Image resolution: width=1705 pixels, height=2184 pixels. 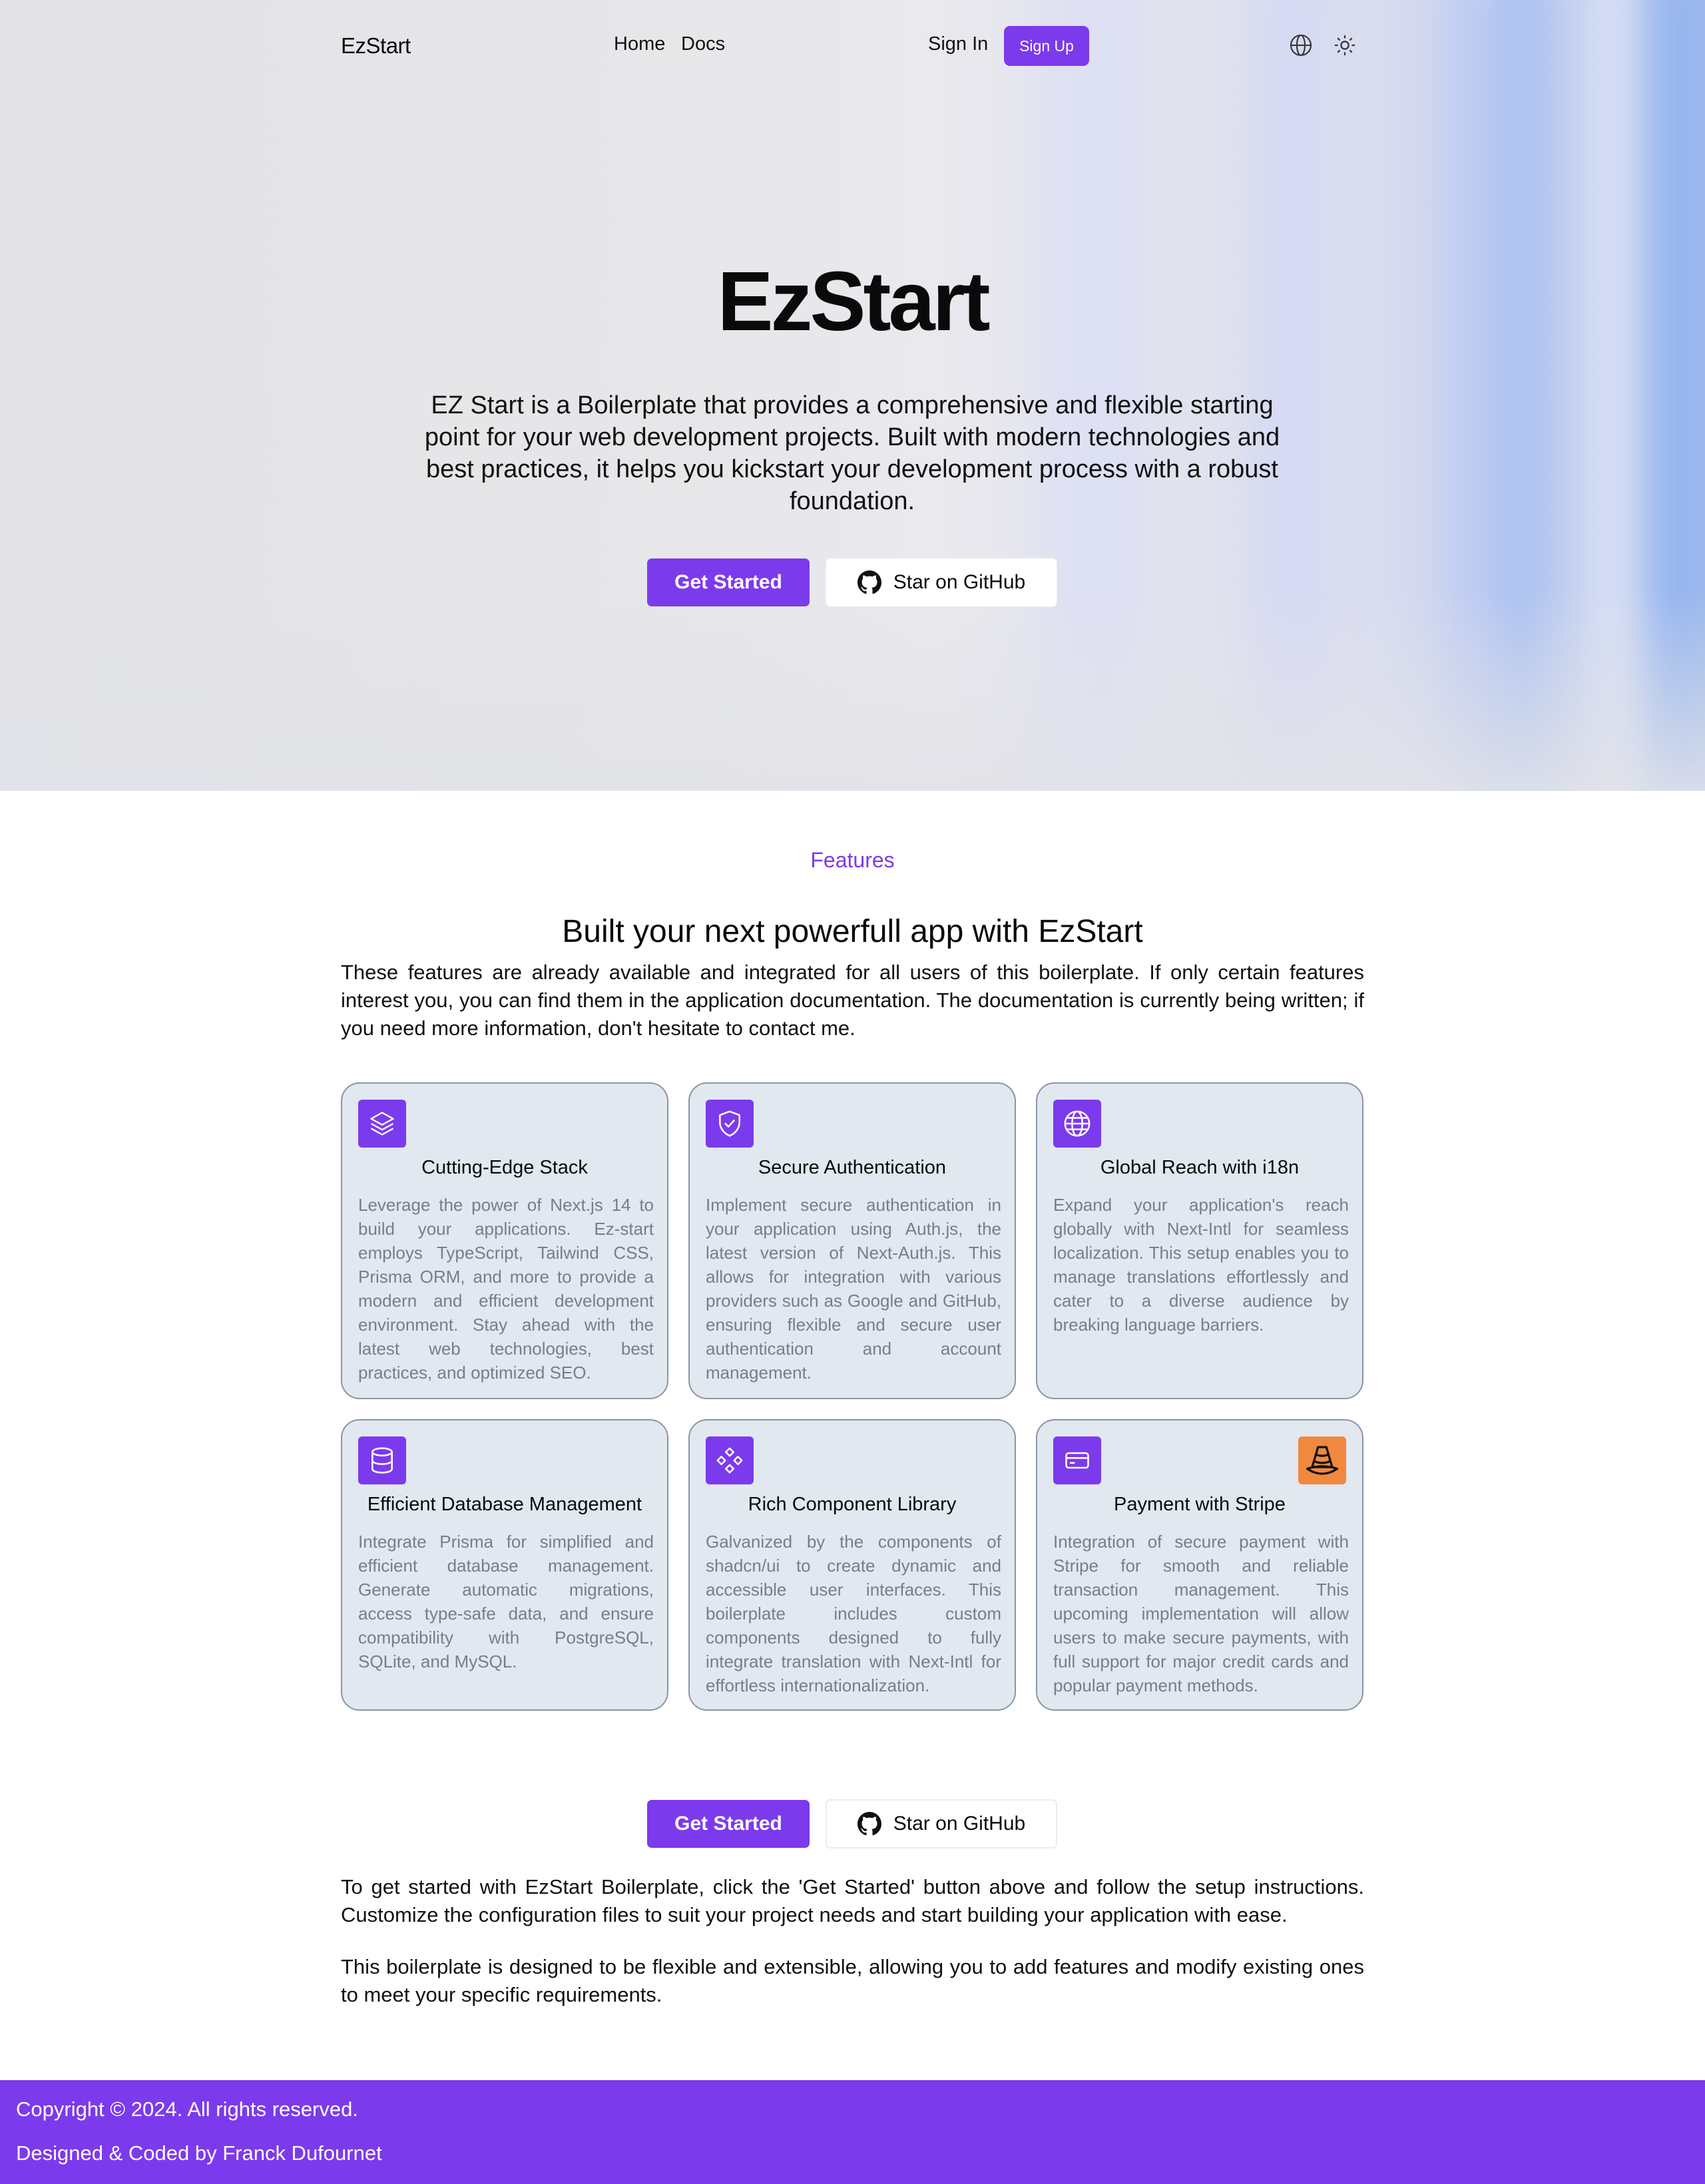 What do you see at coordinates (728, 1824) in the screenshot?
I see `get-started-button-bottom: Get Started` at bounding box center [728, 1824].